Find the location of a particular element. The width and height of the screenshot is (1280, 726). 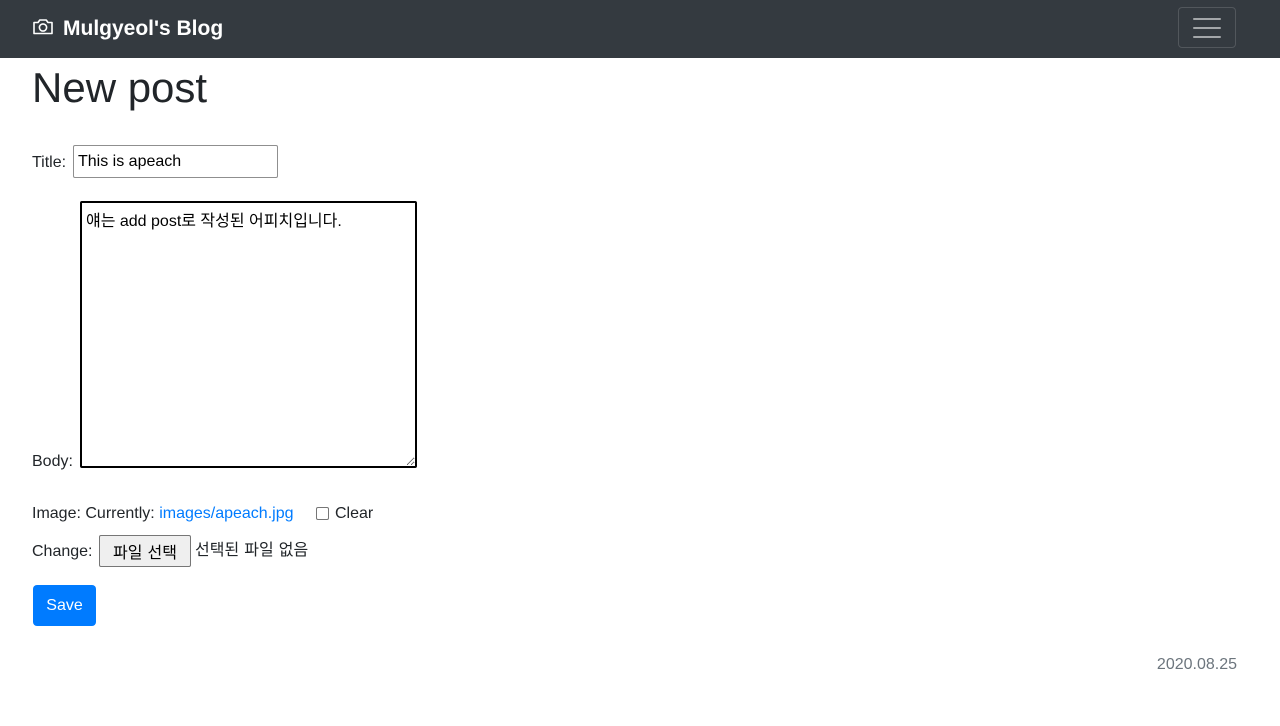

brand-link: Mulgyeol's Blog is located at coordinates (127, 29).